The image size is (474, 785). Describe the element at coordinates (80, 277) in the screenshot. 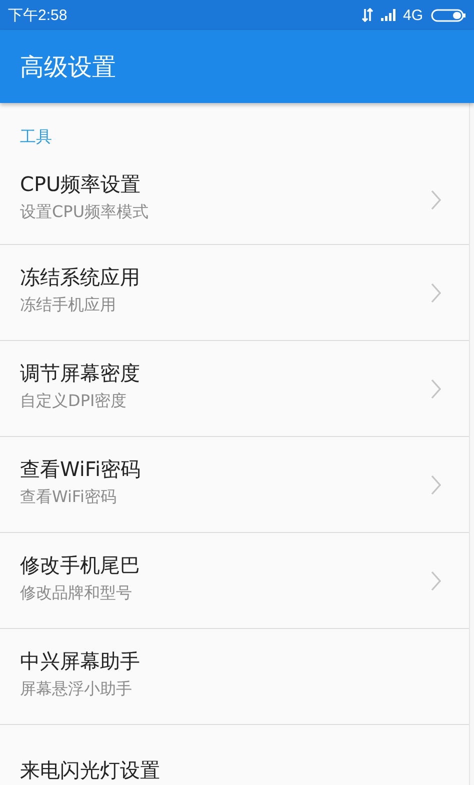

I see `item-title: 冻结系统应用` at that location.